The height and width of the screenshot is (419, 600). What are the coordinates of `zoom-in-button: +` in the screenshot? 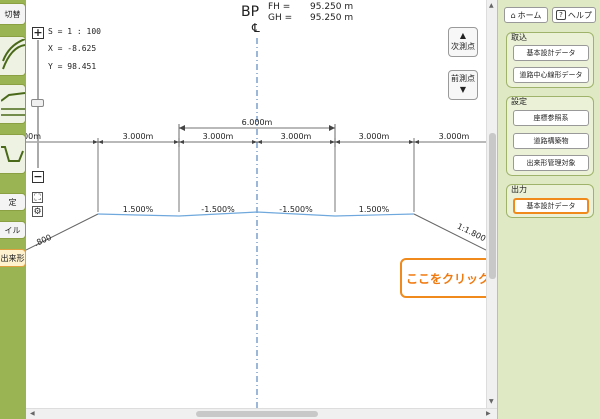 It's located at (38, 33).